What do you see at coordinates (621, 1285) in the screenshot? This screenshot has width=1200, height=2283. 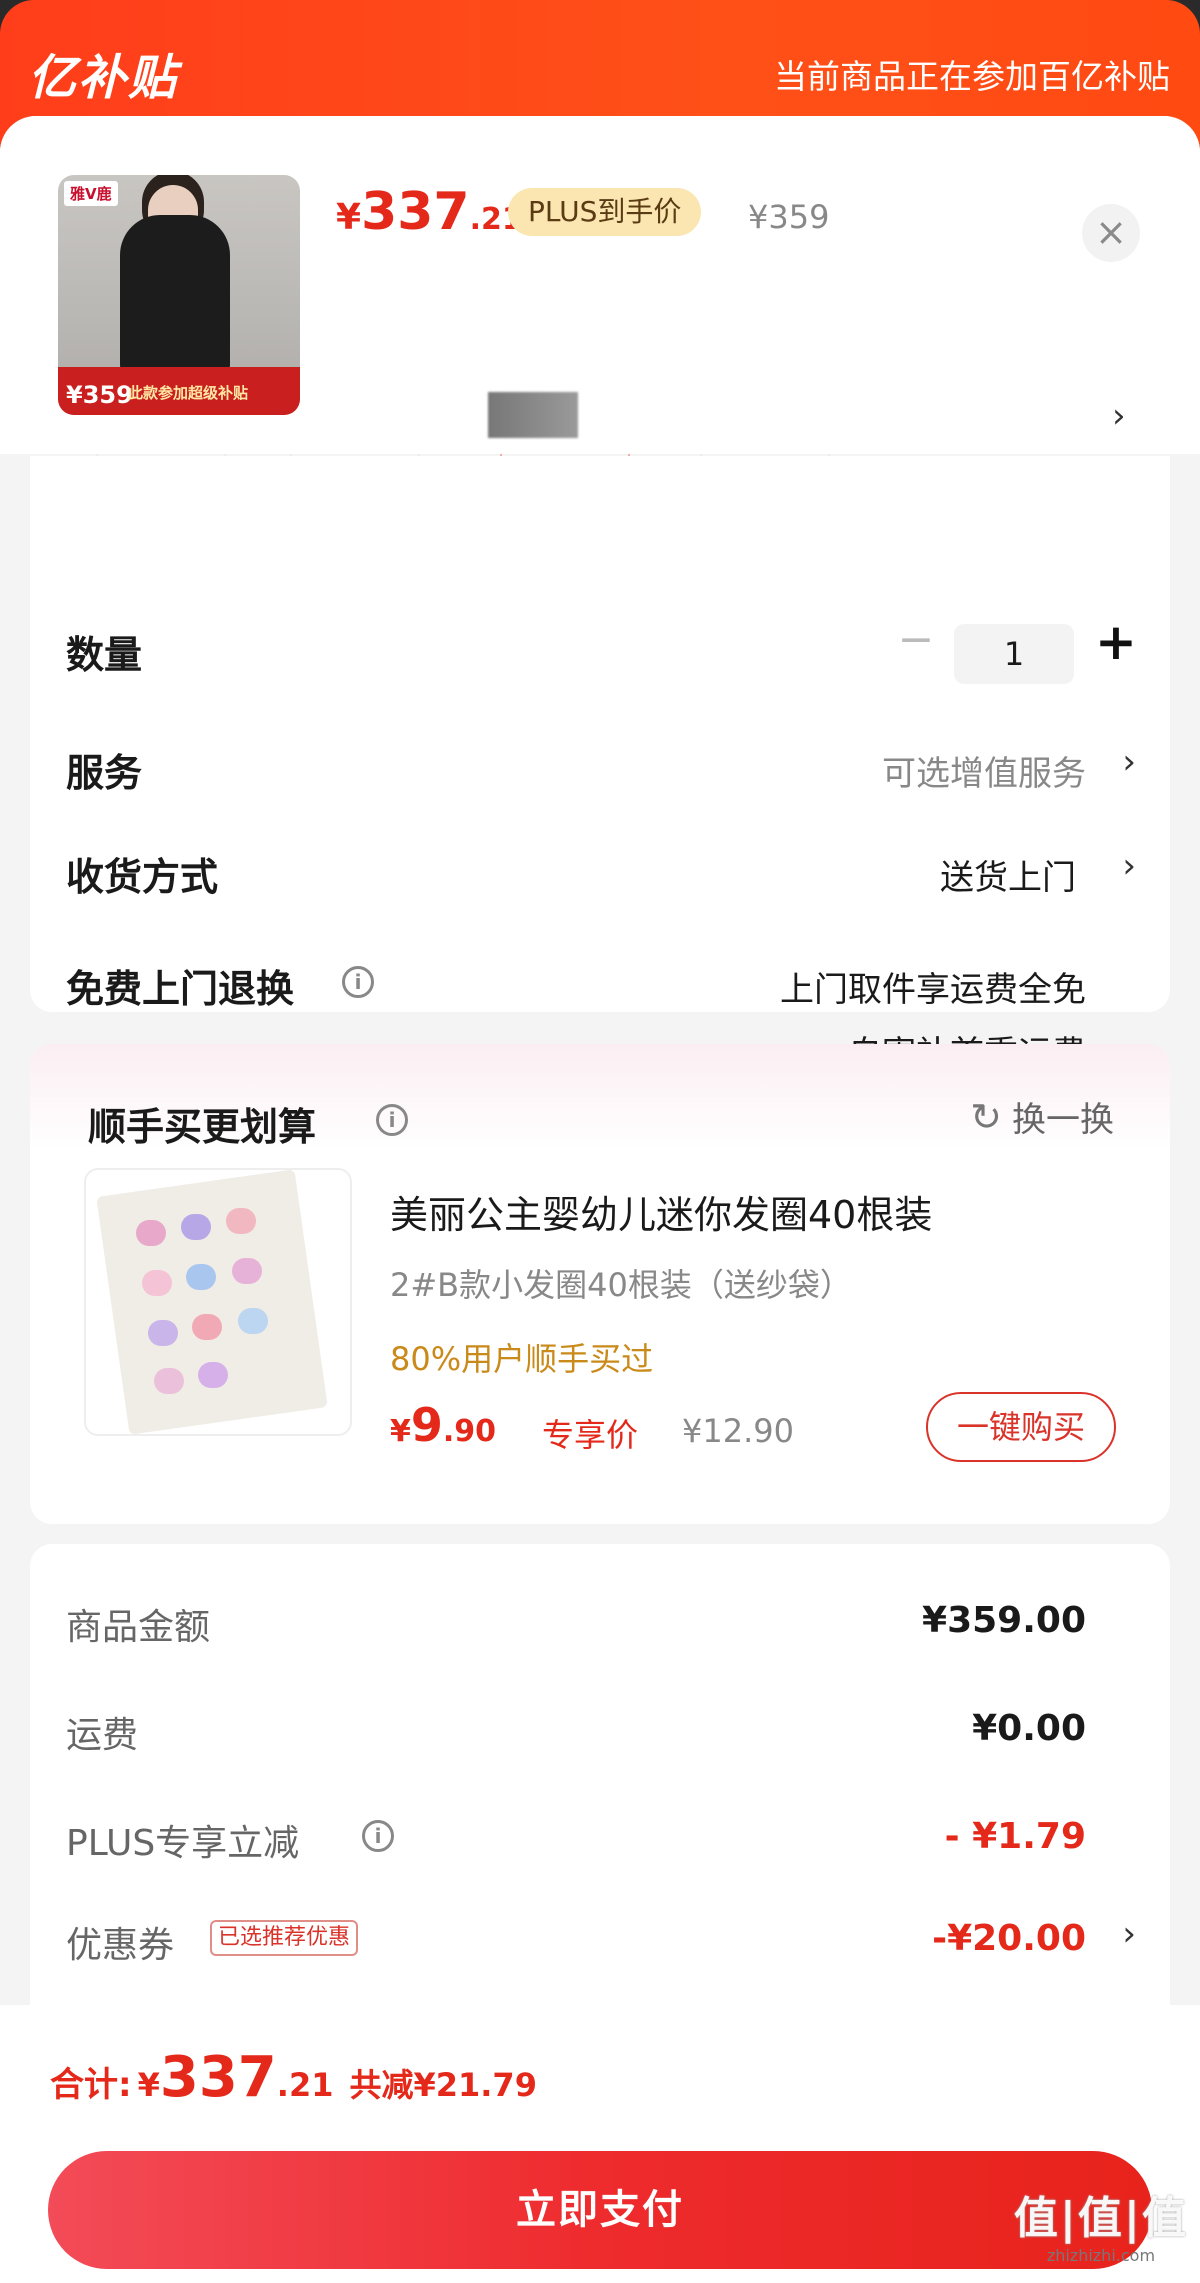 I see `addon-product-spec: 2#B款小发圈40根装（送纱袋）` at bounding box center [621, 1285].